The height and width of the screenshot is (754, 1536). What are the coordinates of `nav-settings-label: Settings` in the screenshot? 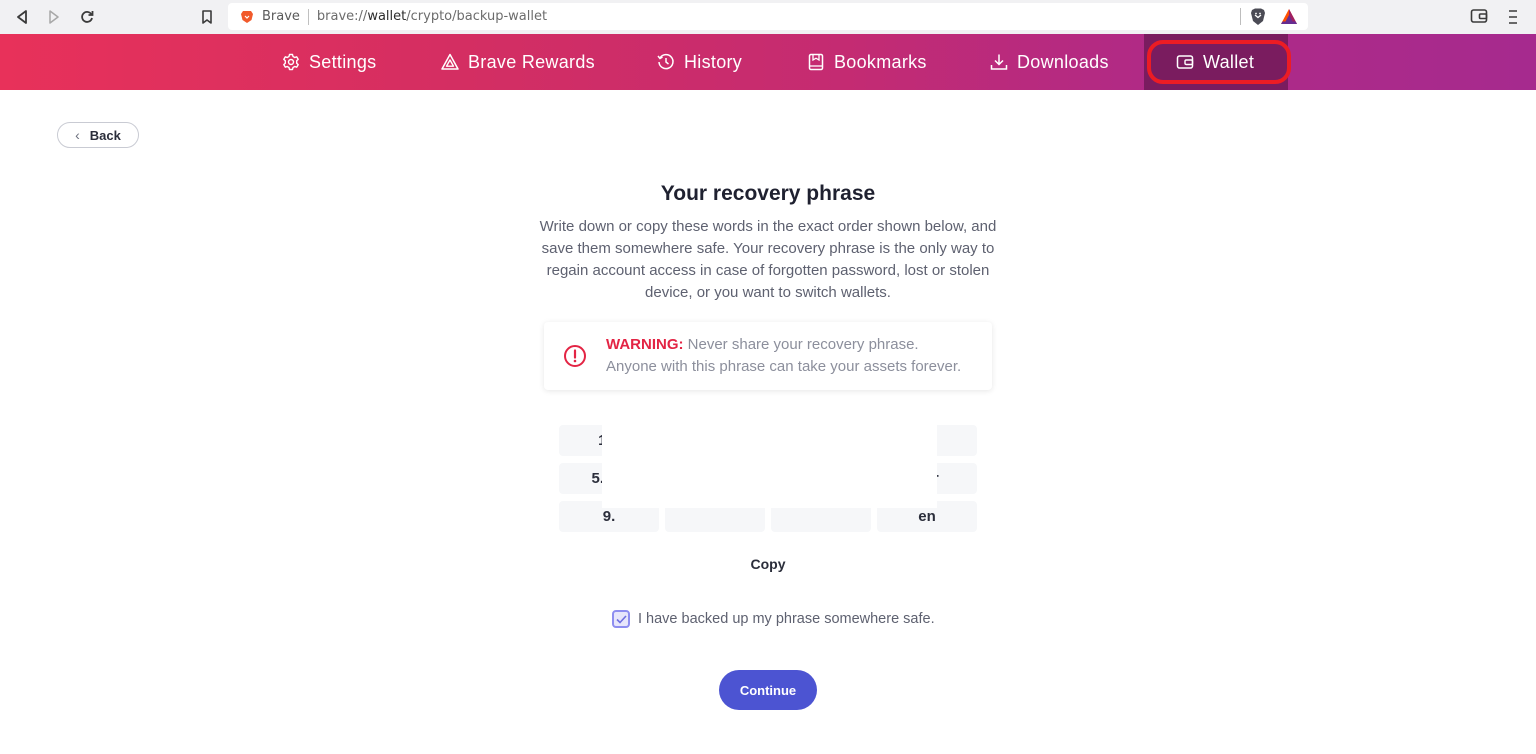 It's located at (343, 61).